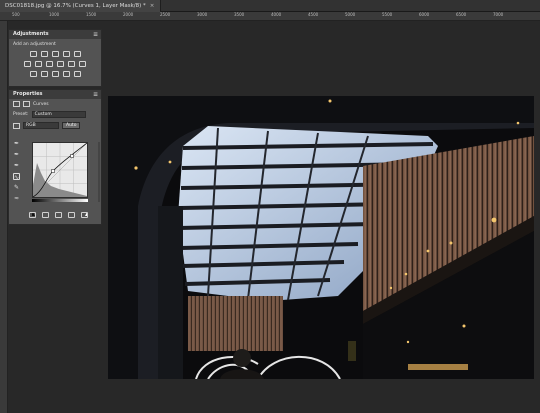 The height and width of the screenshot is (413, 540). What do you see at coordinates (152, 6) in the screenshot?
I see `close-icon: ×` at bounding box center [152, 6].